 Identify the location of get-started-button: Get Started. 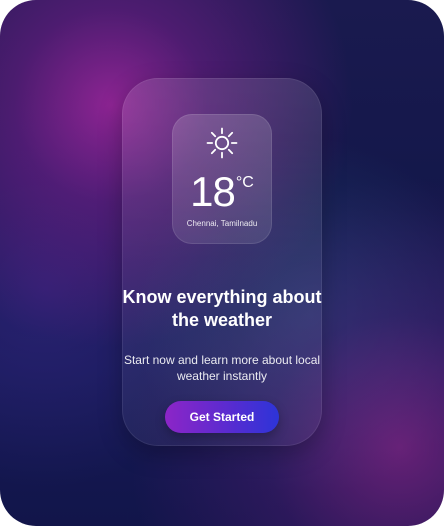
(222, 417).